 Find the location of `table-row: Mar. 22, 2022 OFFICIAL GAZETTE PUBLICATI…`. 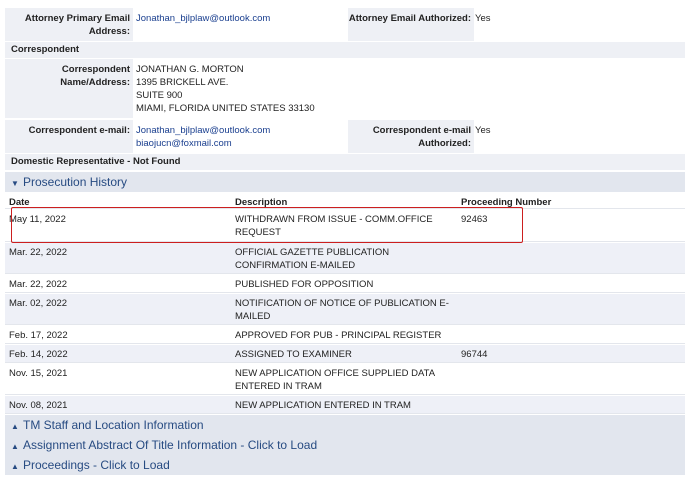

table-row: Mar. 22, 2022 OFFICIAL GAZETTE PUBLICATI… is located at coordinates (345, 258).